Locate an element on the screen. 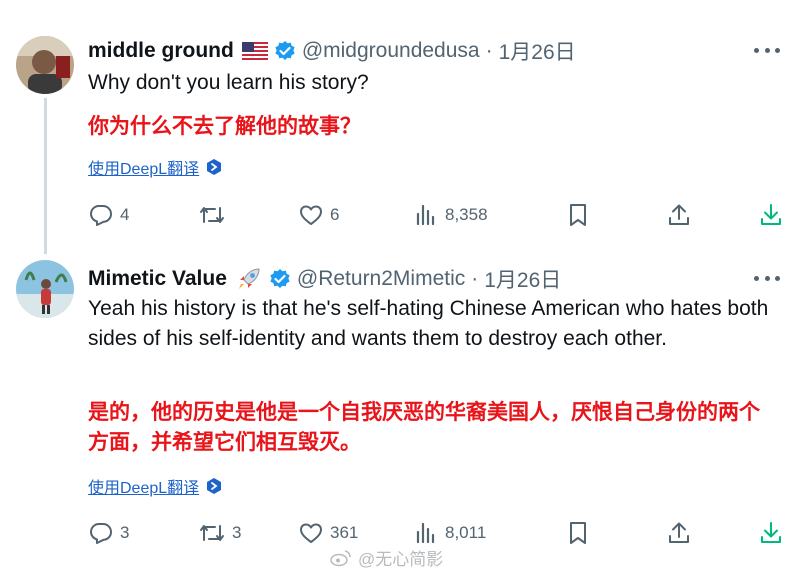 The height and width of the screenshot is (574, 800). tweet-header: middle ground @midgroundedusa · 1月26日 is located at coordinates (332, 51).